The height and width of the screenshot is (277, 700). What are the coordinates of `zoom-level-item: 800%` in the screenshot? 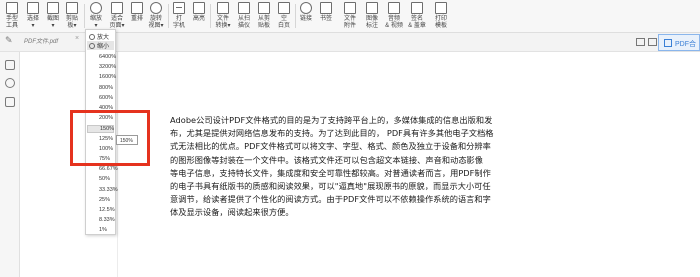 It's located at (106, 88).